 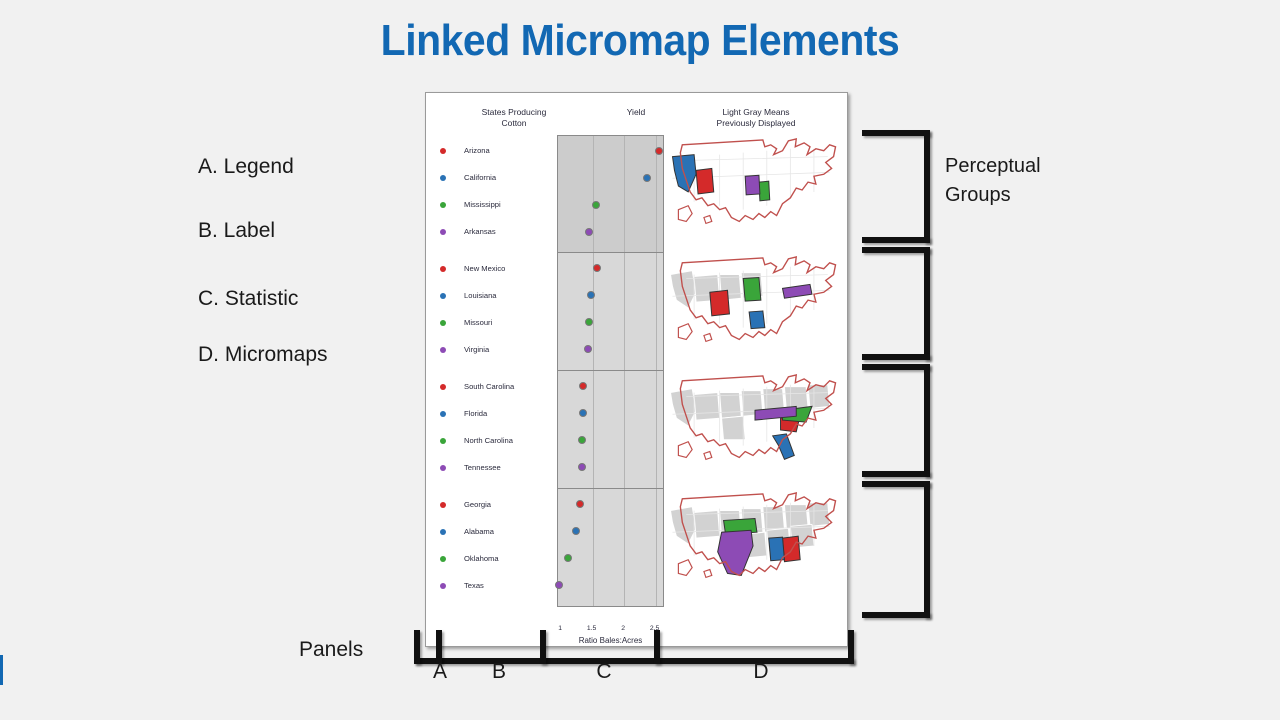 I want to click on panel-separator, so click(x=610, y=606).